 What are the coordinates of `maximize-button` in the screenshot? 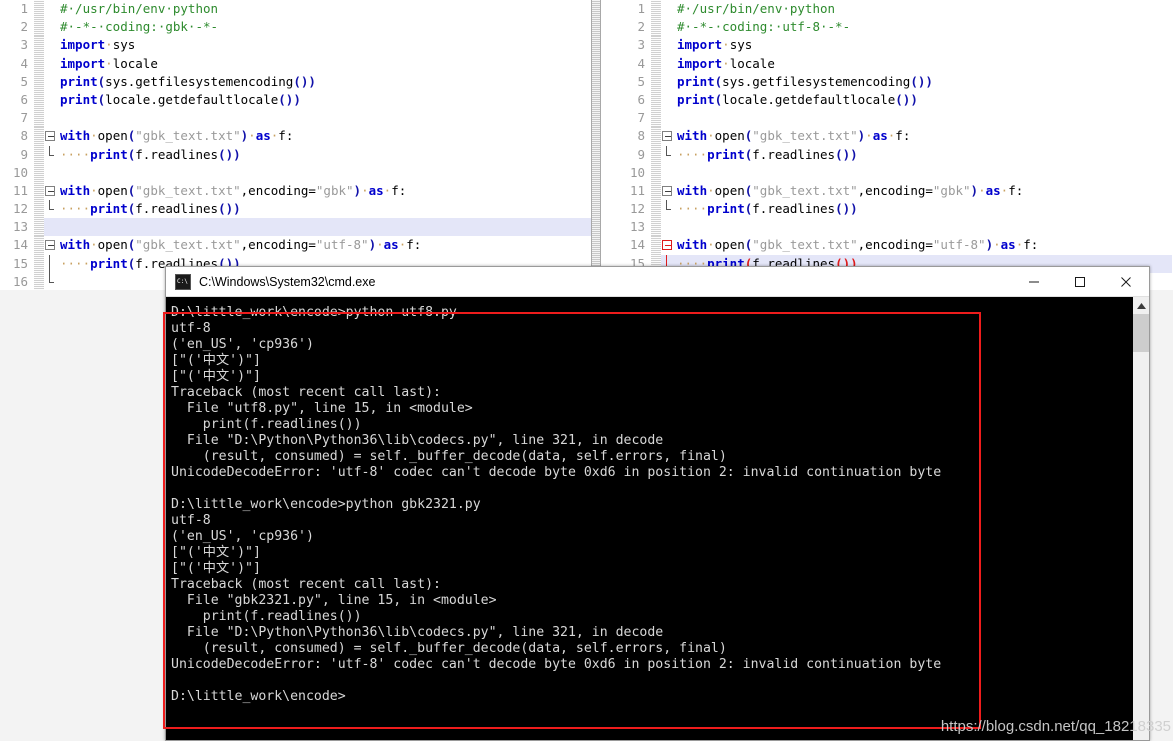 It's located at (1080, 282).